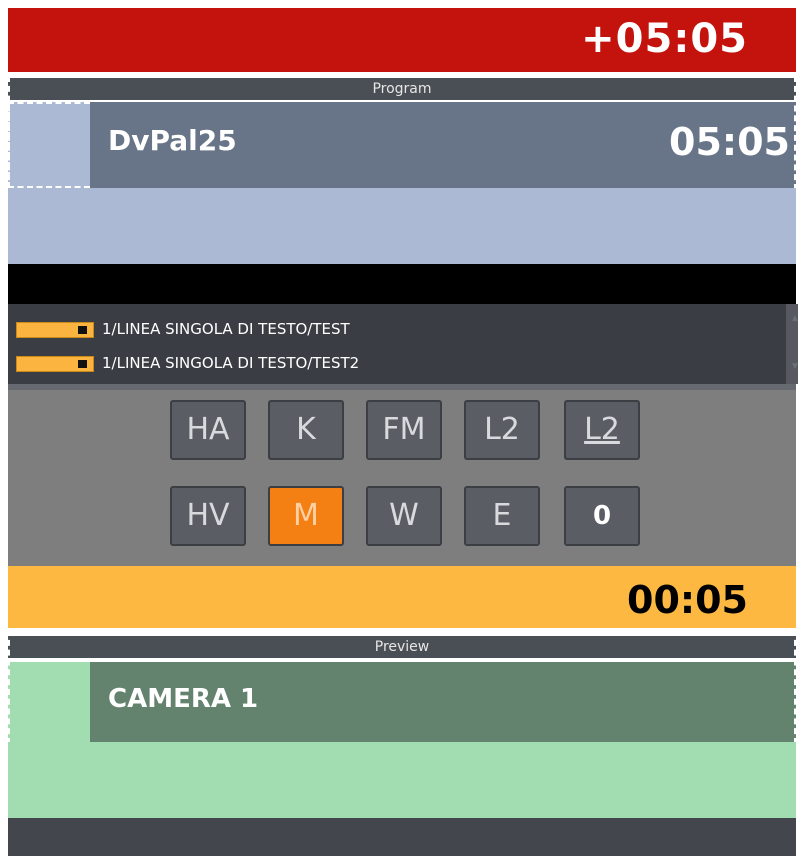  What do you see at coordinates (49, 145) in the screenshot?
I see `program-thumbnail` at bounding box center [49, 145].